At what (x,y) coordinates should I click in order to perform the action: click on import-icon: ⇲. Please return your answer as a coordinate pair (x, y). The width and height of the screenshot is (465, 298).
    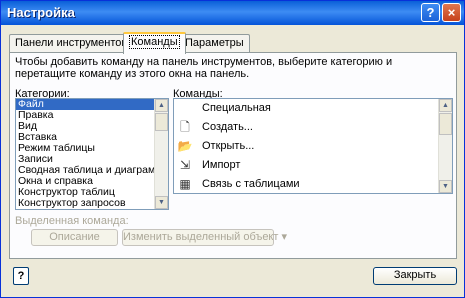
    Looking at the image, I should click on (185, 165).